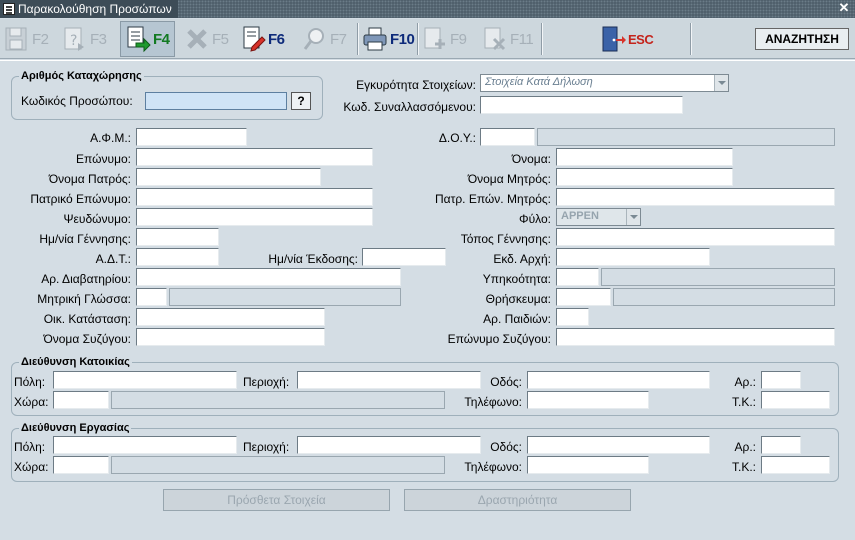 This screenshot has height=540, width=855. Describe the element at coordinates (588, 465) in the screenshot. I see `work-phone-input` at that location.